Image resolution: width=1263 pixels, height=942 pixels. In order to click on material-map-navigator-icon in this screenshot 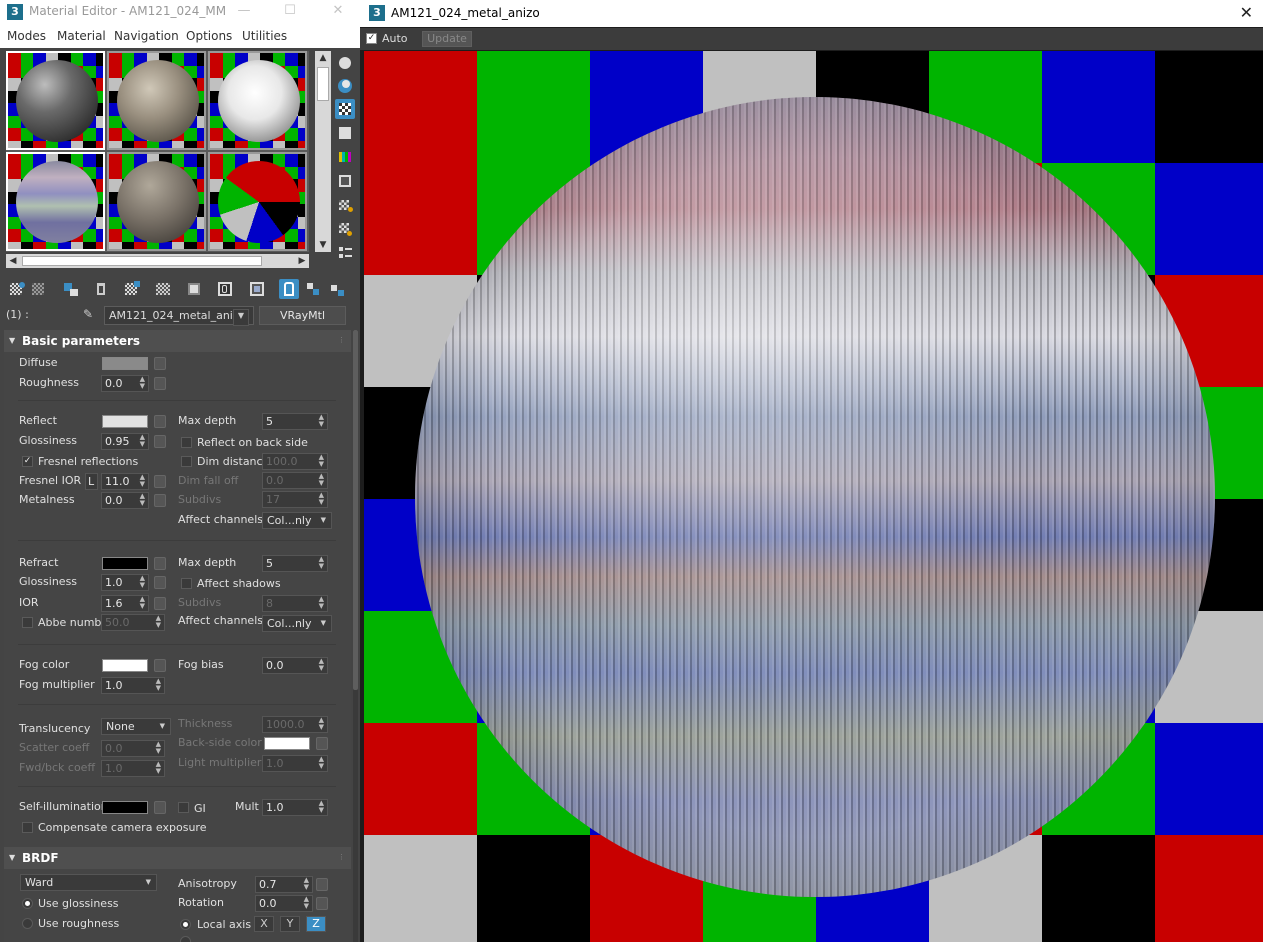, I will do `click(345, 253)`.